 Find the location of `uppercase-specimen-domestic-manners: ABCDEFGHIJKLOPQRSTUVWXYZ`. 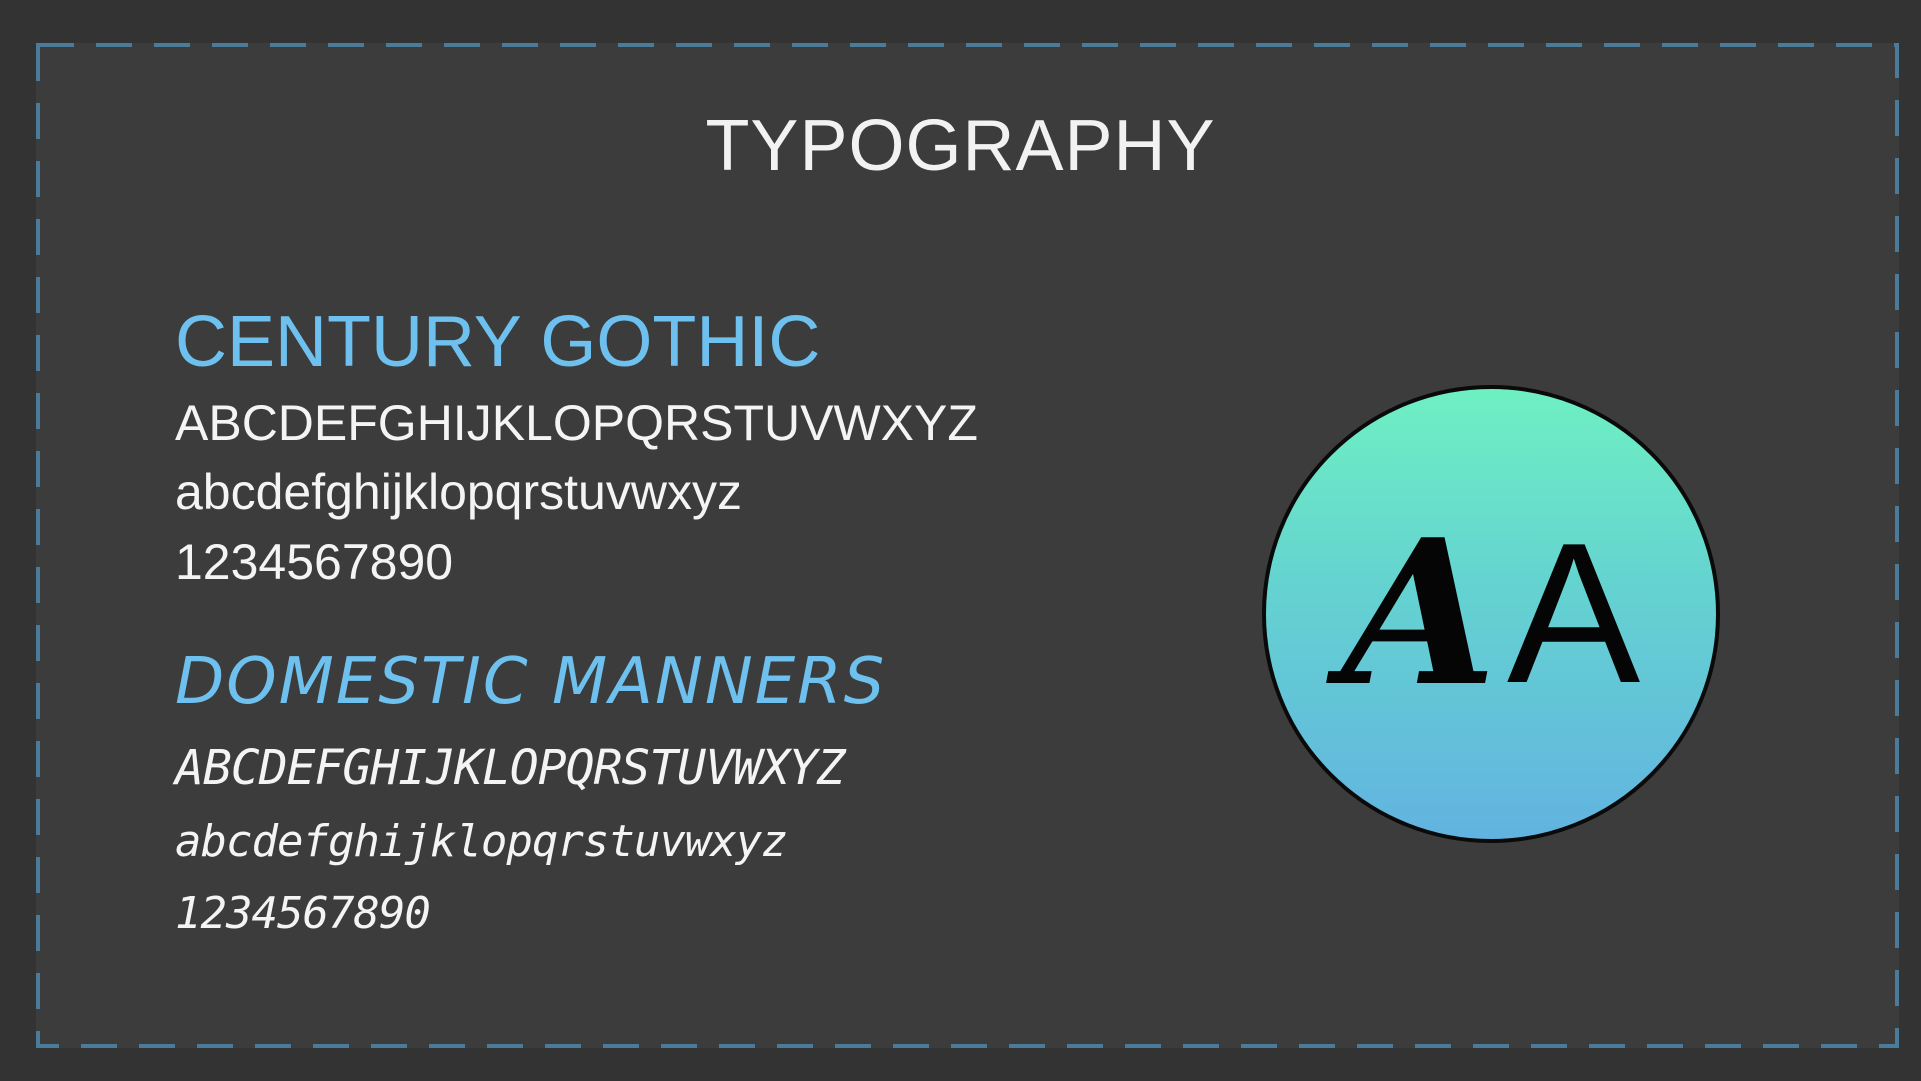

uppercase-specimen-domestic-manners: ABCDEFGHIJKLOPQRSTUVWXYZ is located at coordinates (510, 768).